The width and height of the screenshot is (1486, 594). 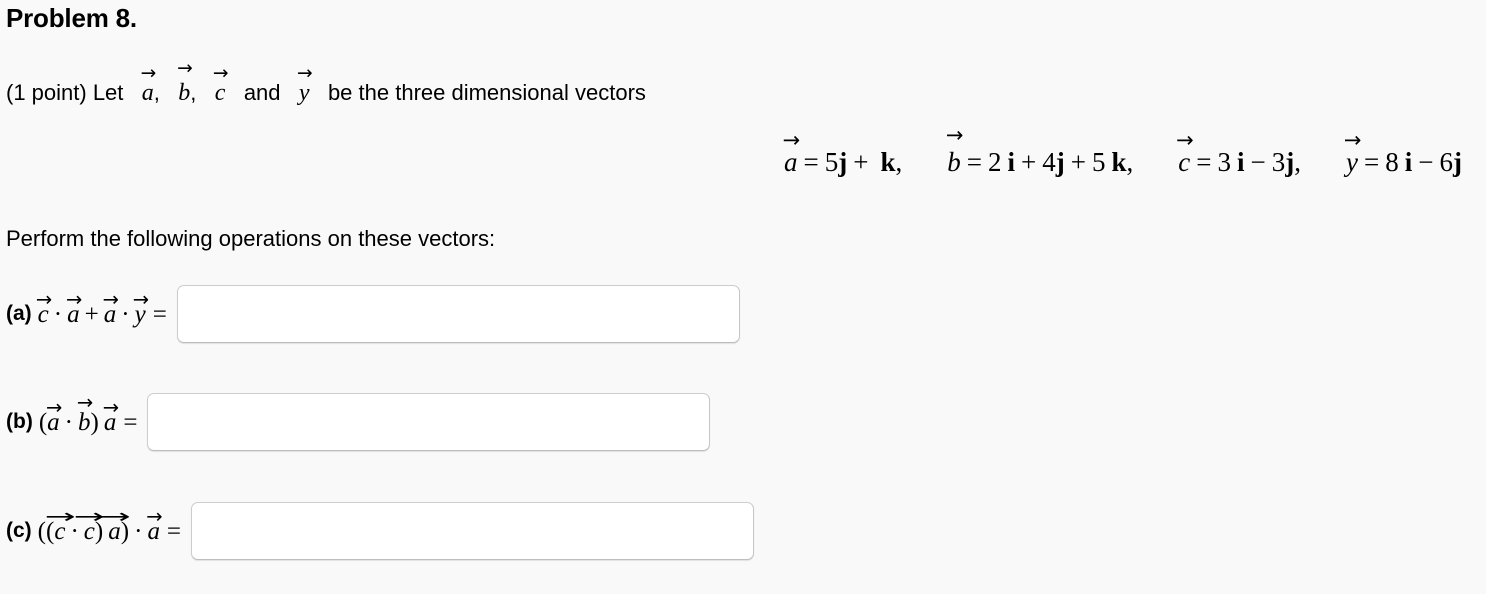 I want to click on vector-c-inline: → c, so click(x=220, y=84).